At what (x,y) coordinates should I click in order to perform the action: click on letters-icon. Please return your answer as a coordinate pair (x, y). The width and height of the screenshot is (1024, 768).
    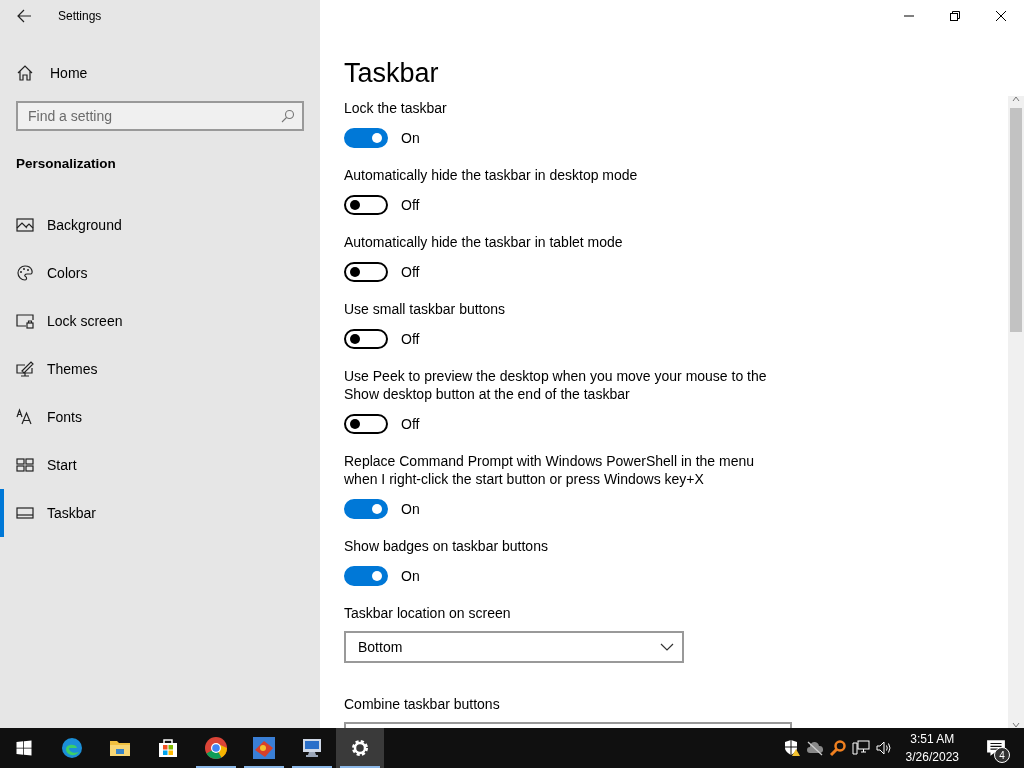
    Looking at the image, I should click on (25, 417).